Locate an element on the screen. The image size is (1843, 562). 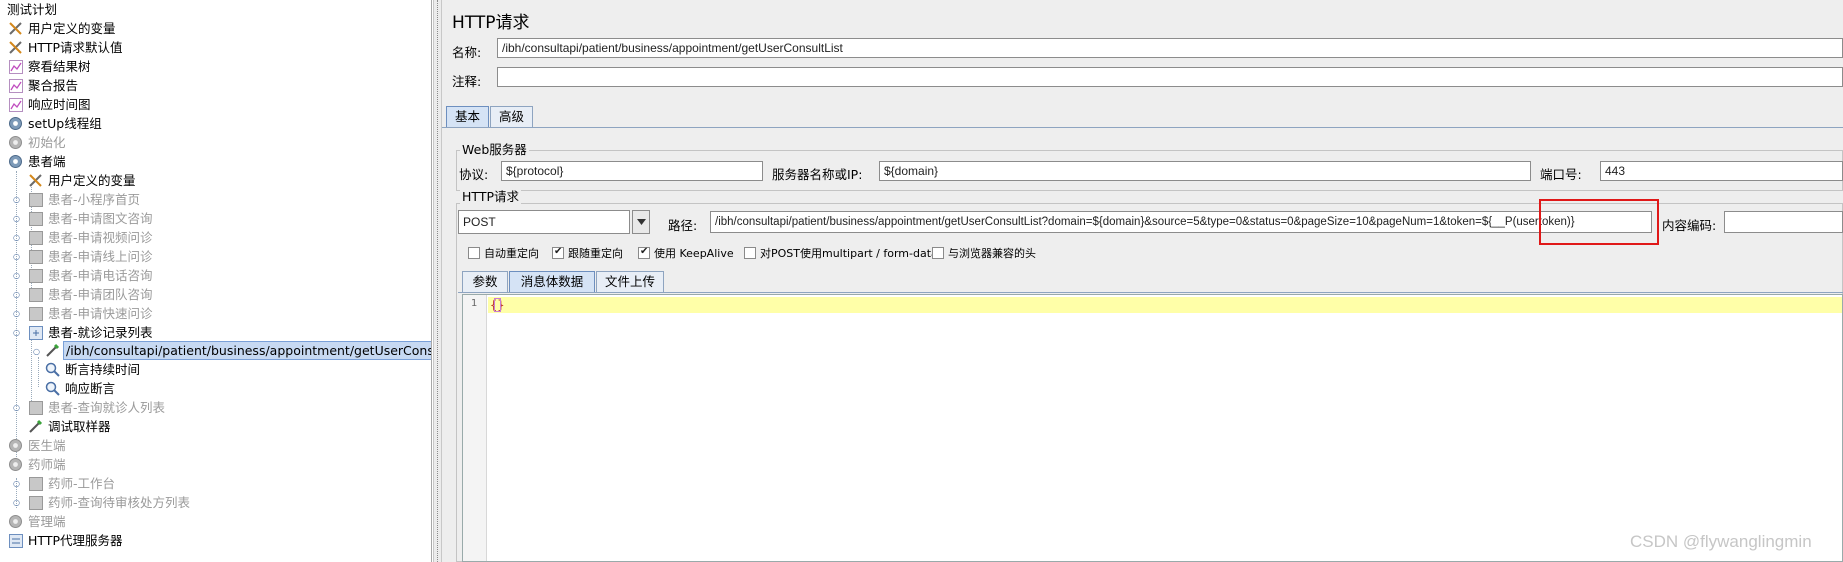
tree-node-label: 患者-申请视频问诊 is located at coordinates (100, 237).